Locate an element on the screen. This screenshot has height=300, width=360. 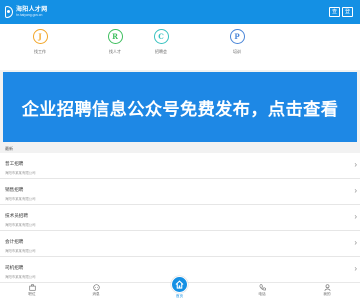
item-title: 会计招聘 is located at coordinates (14, 241).